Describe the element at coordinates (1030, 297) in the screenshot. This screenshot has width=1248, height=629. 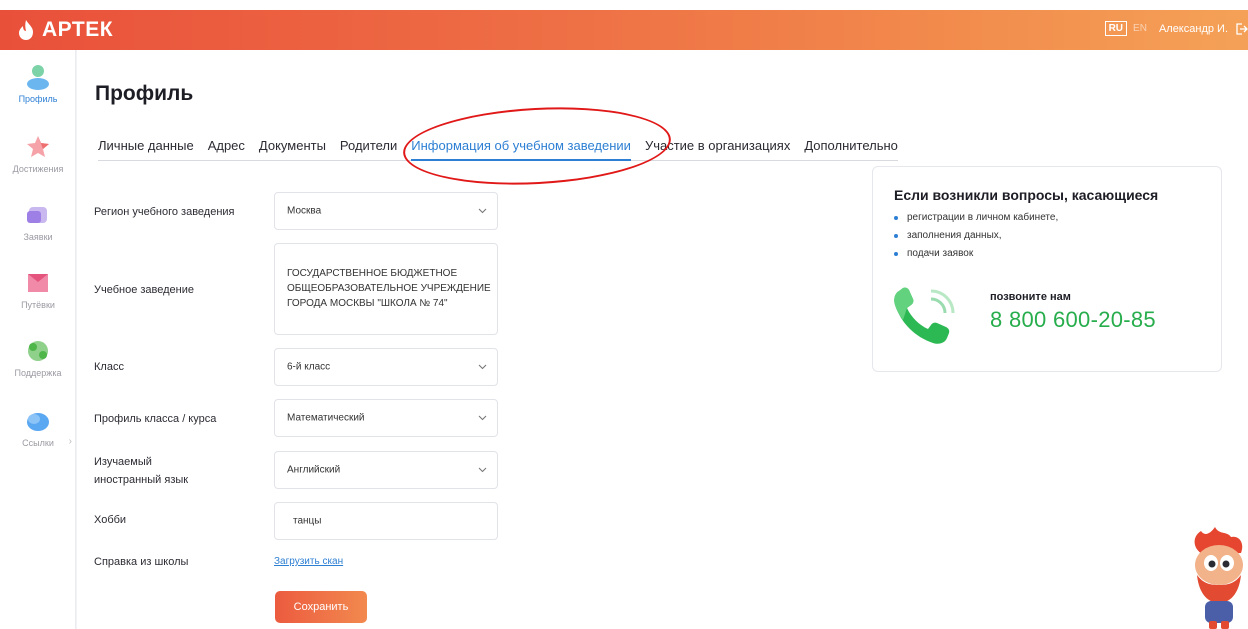
I see `call-us-label: позвоните нам` at that location.